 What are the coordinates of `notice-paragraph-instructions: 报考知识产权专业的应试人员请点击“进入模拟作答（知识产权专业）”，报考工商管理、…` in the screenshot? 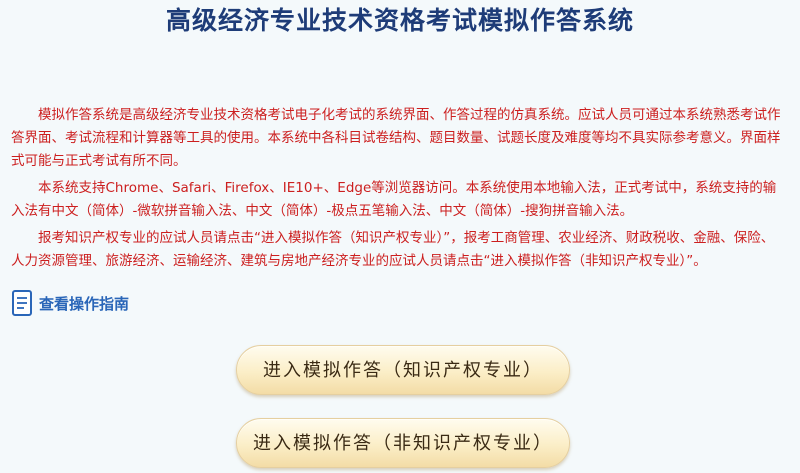 It's located at (393, 249).